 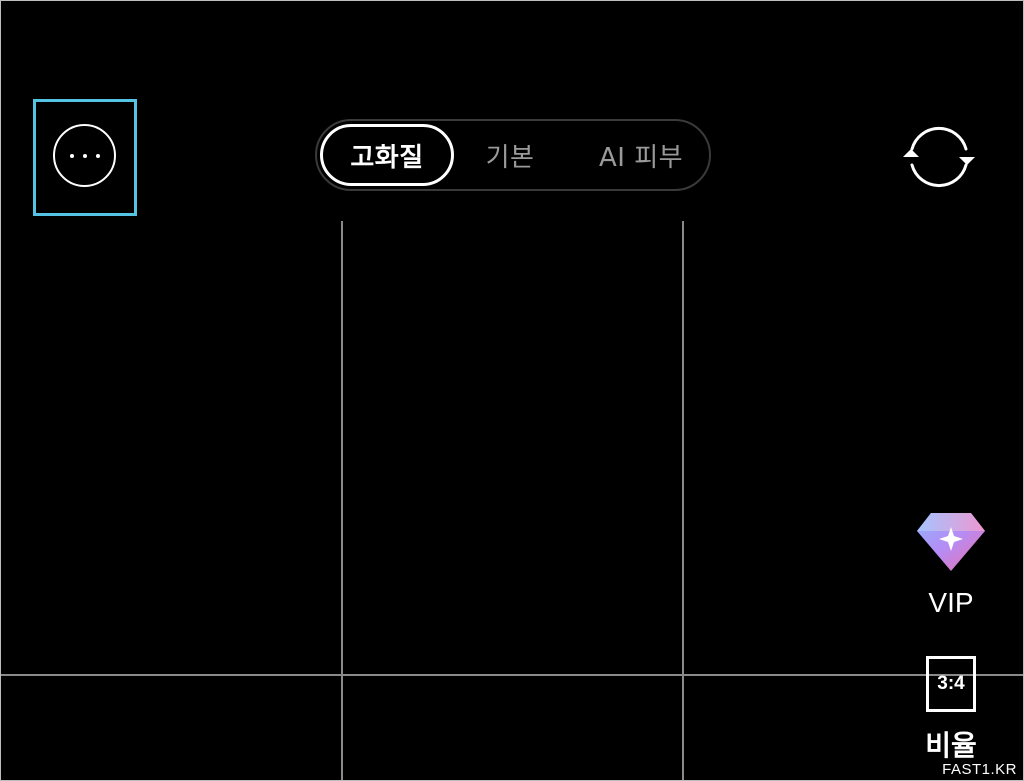 I want to click on vip-button: VIP, so click(x=951, y=565).